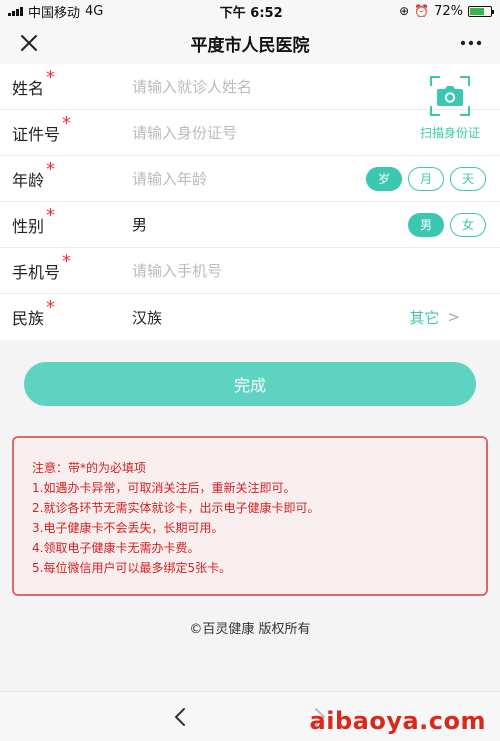  I want to click on watermark: aibaoya.com, so click(397, 721).